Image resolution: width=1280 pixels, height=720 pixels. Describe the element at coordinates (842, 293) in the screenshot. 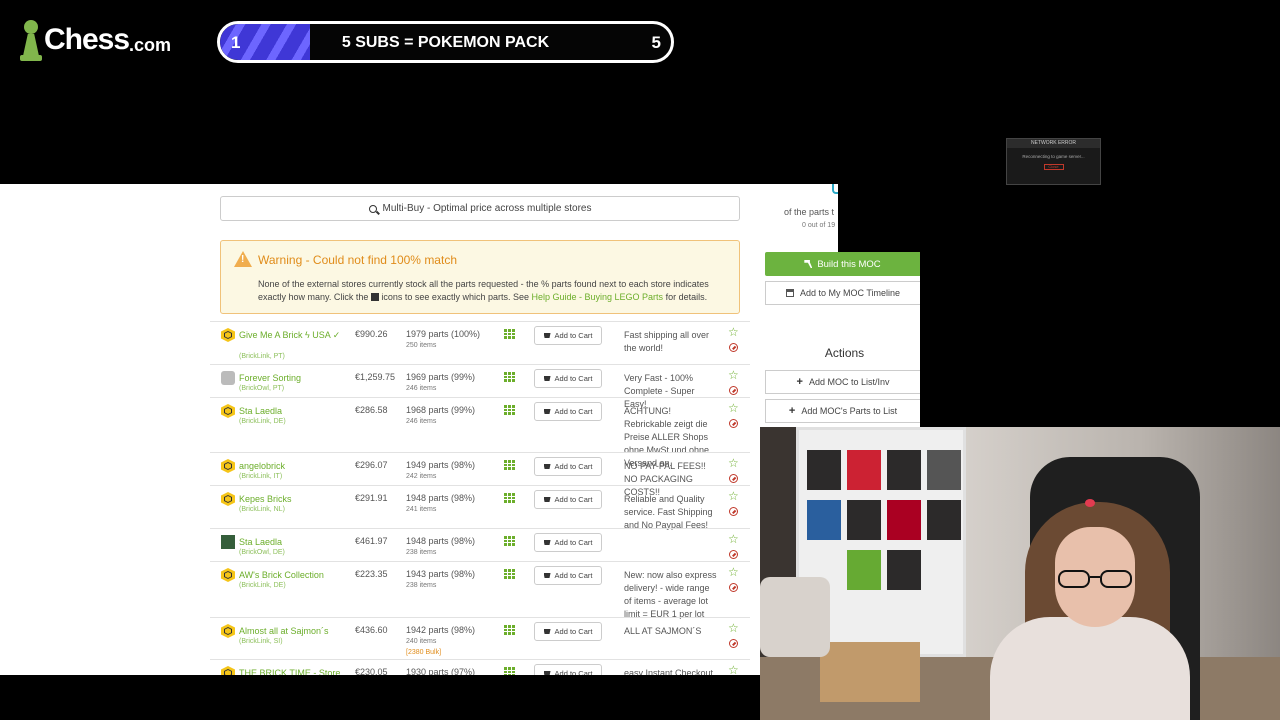

I see `add-timeline-button: Add to My MOC Timeline` at that location.